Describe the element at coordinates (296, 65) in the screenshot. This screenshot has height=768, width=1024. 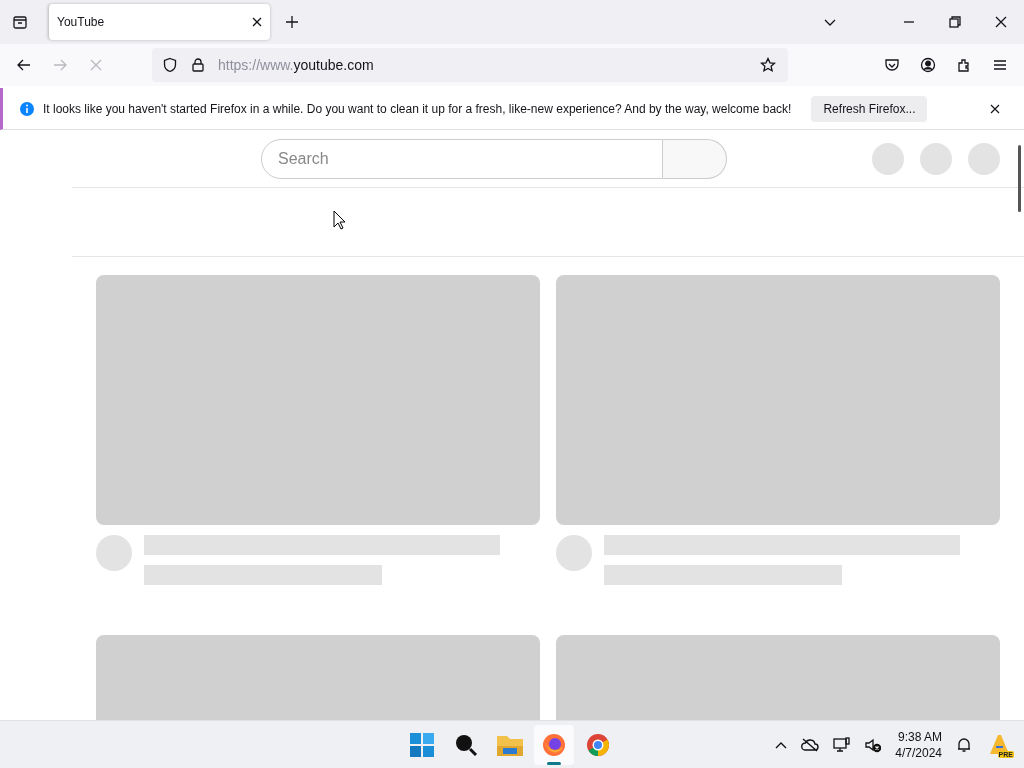
I see `url-text: https://www.youtube.com` at that location.